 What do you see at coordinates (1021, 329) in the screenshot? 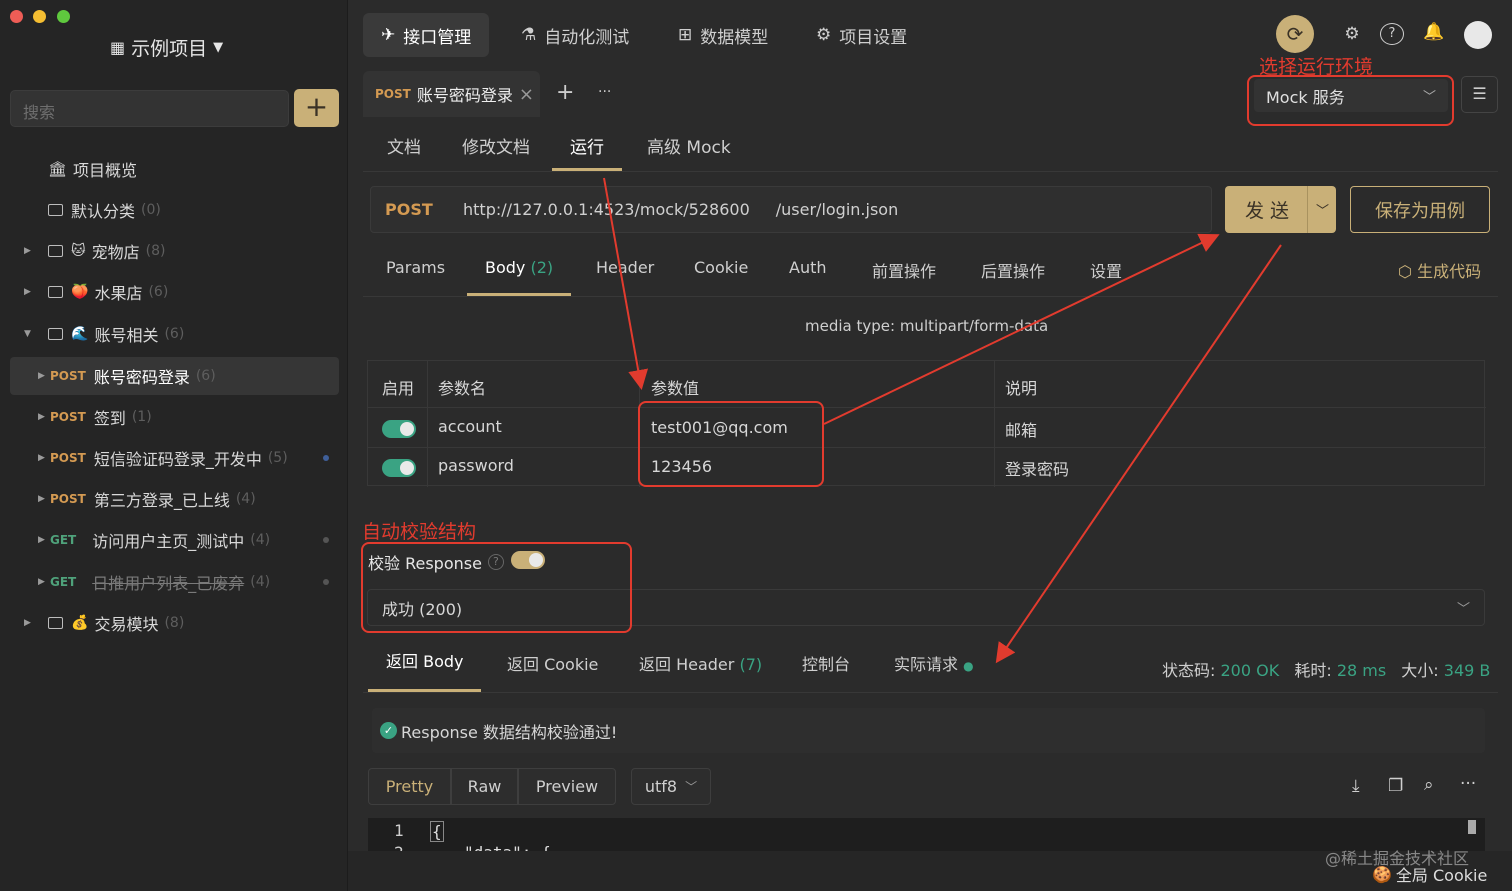
I see `arrow-to-send` at bounding box center [1021, 329].